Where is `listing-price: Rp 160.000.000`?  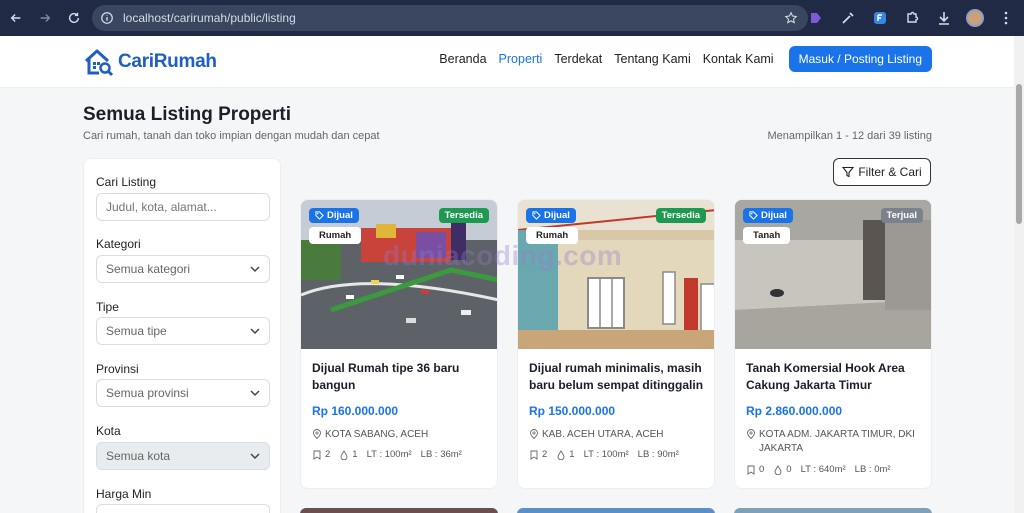 listing-price: Rp 160.000.000 is located at coordinates (355, 411).